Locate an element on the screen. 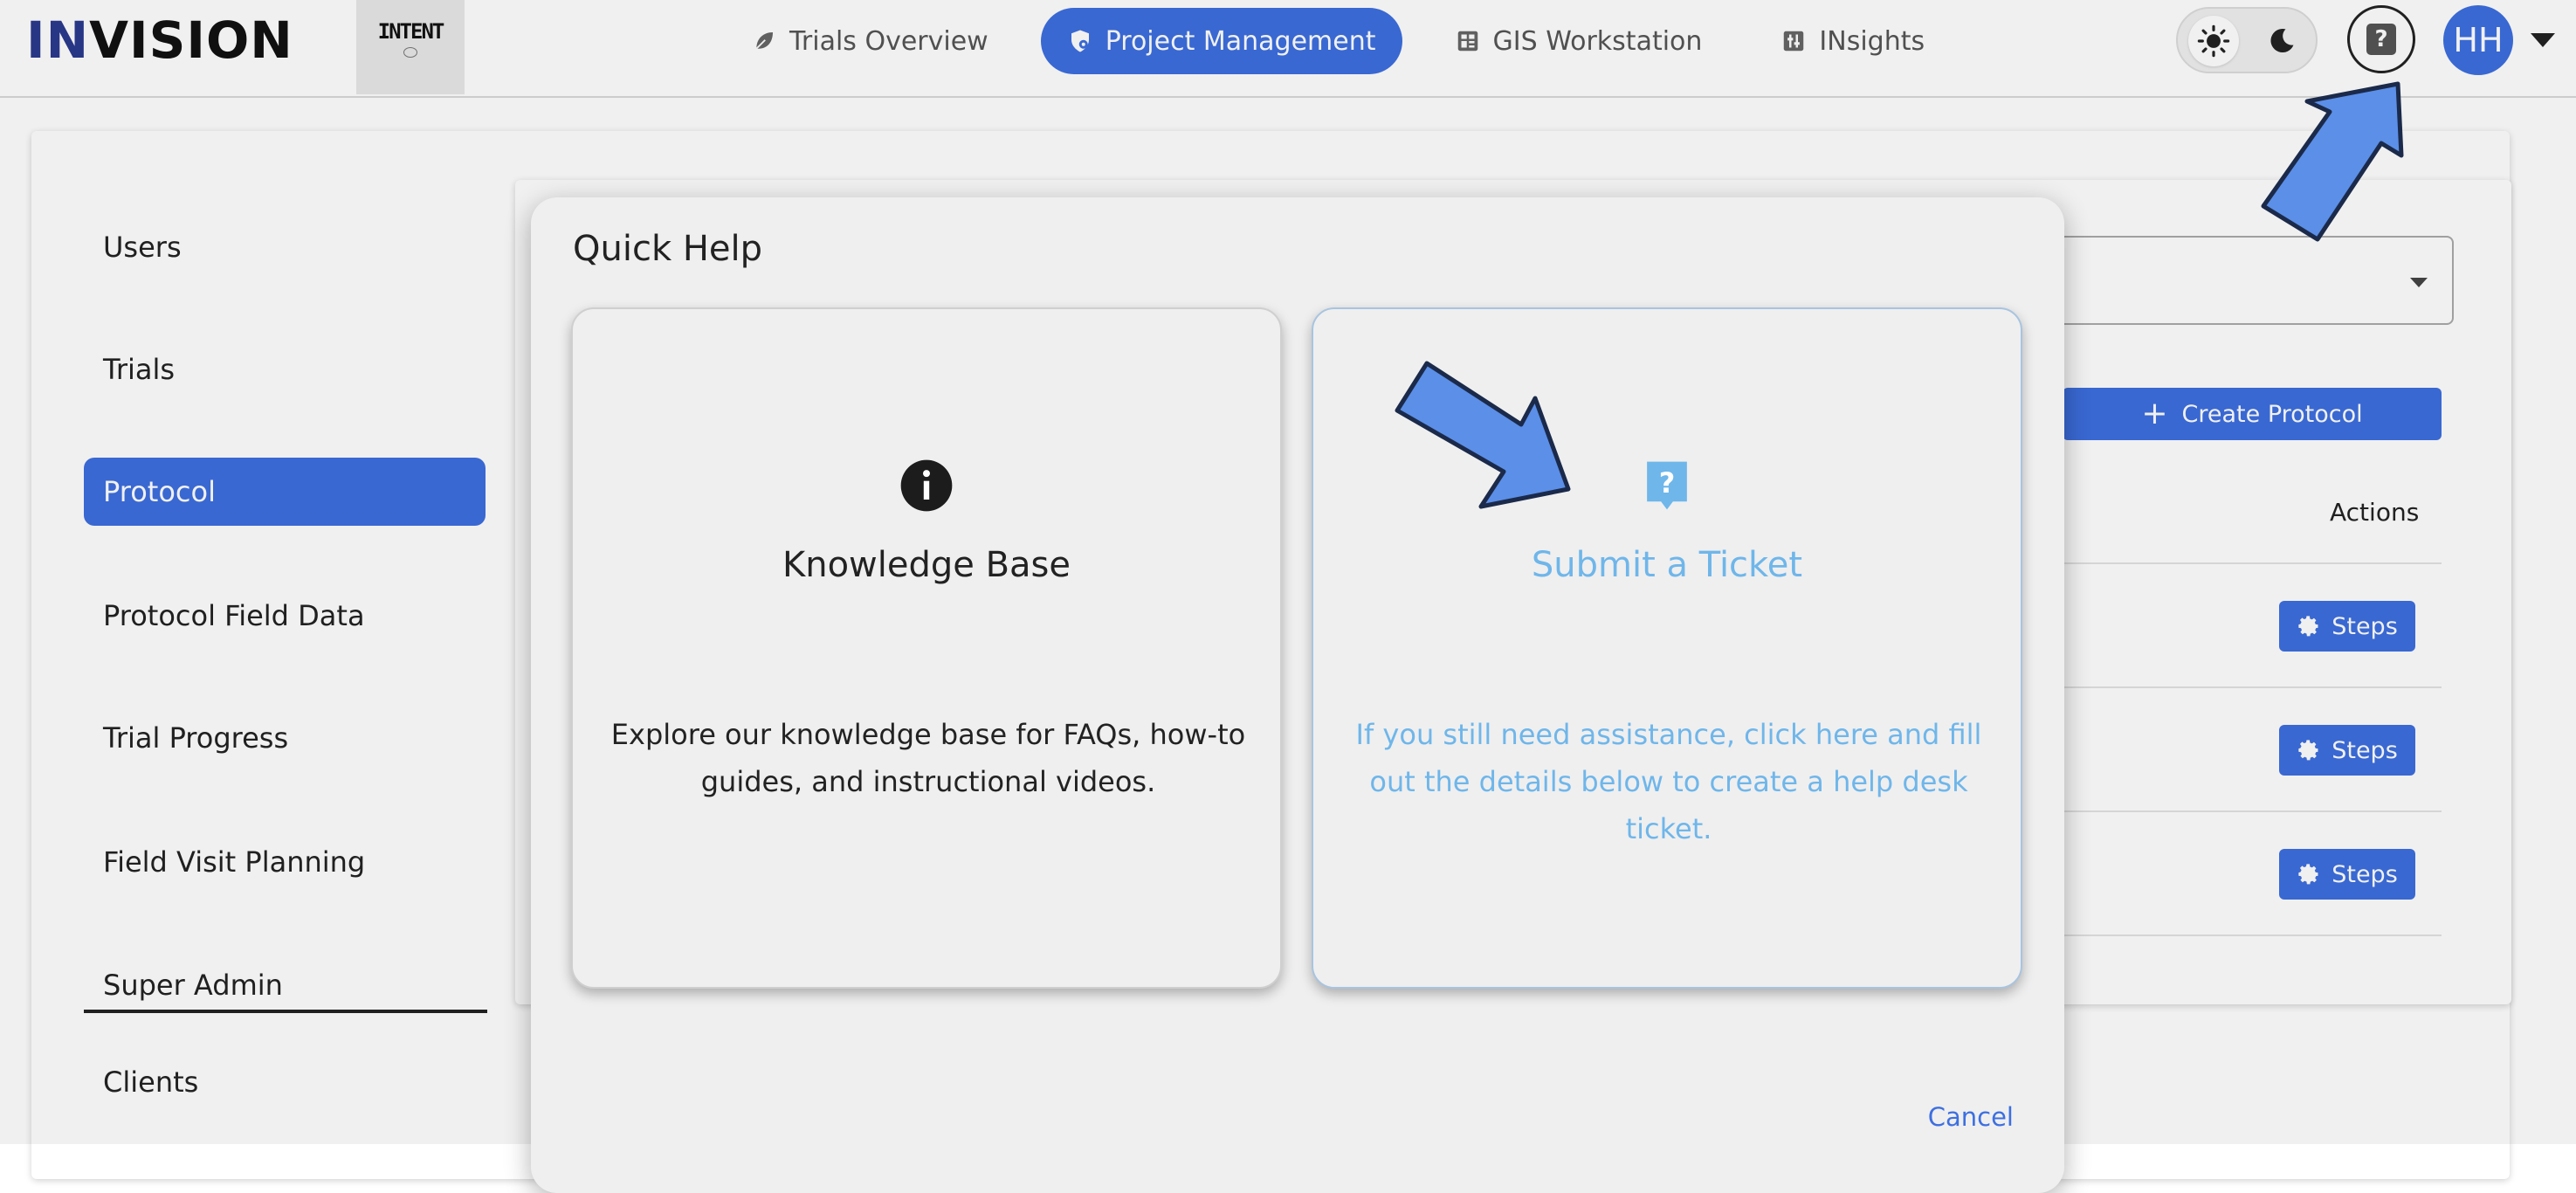  cancel-button: Cancel is located at coordinates (1971, 1117).